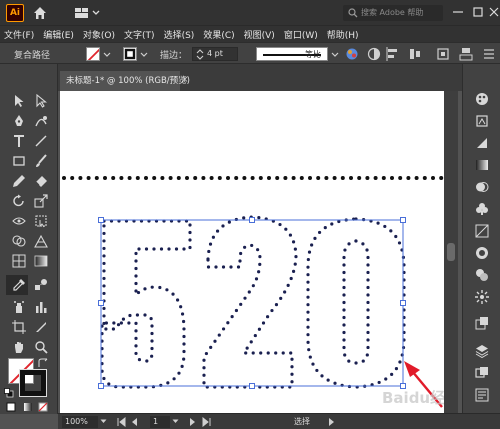 This screenshot has width=500, height=429. I want to click on menu-file: 文件(F), so click(19, 34).